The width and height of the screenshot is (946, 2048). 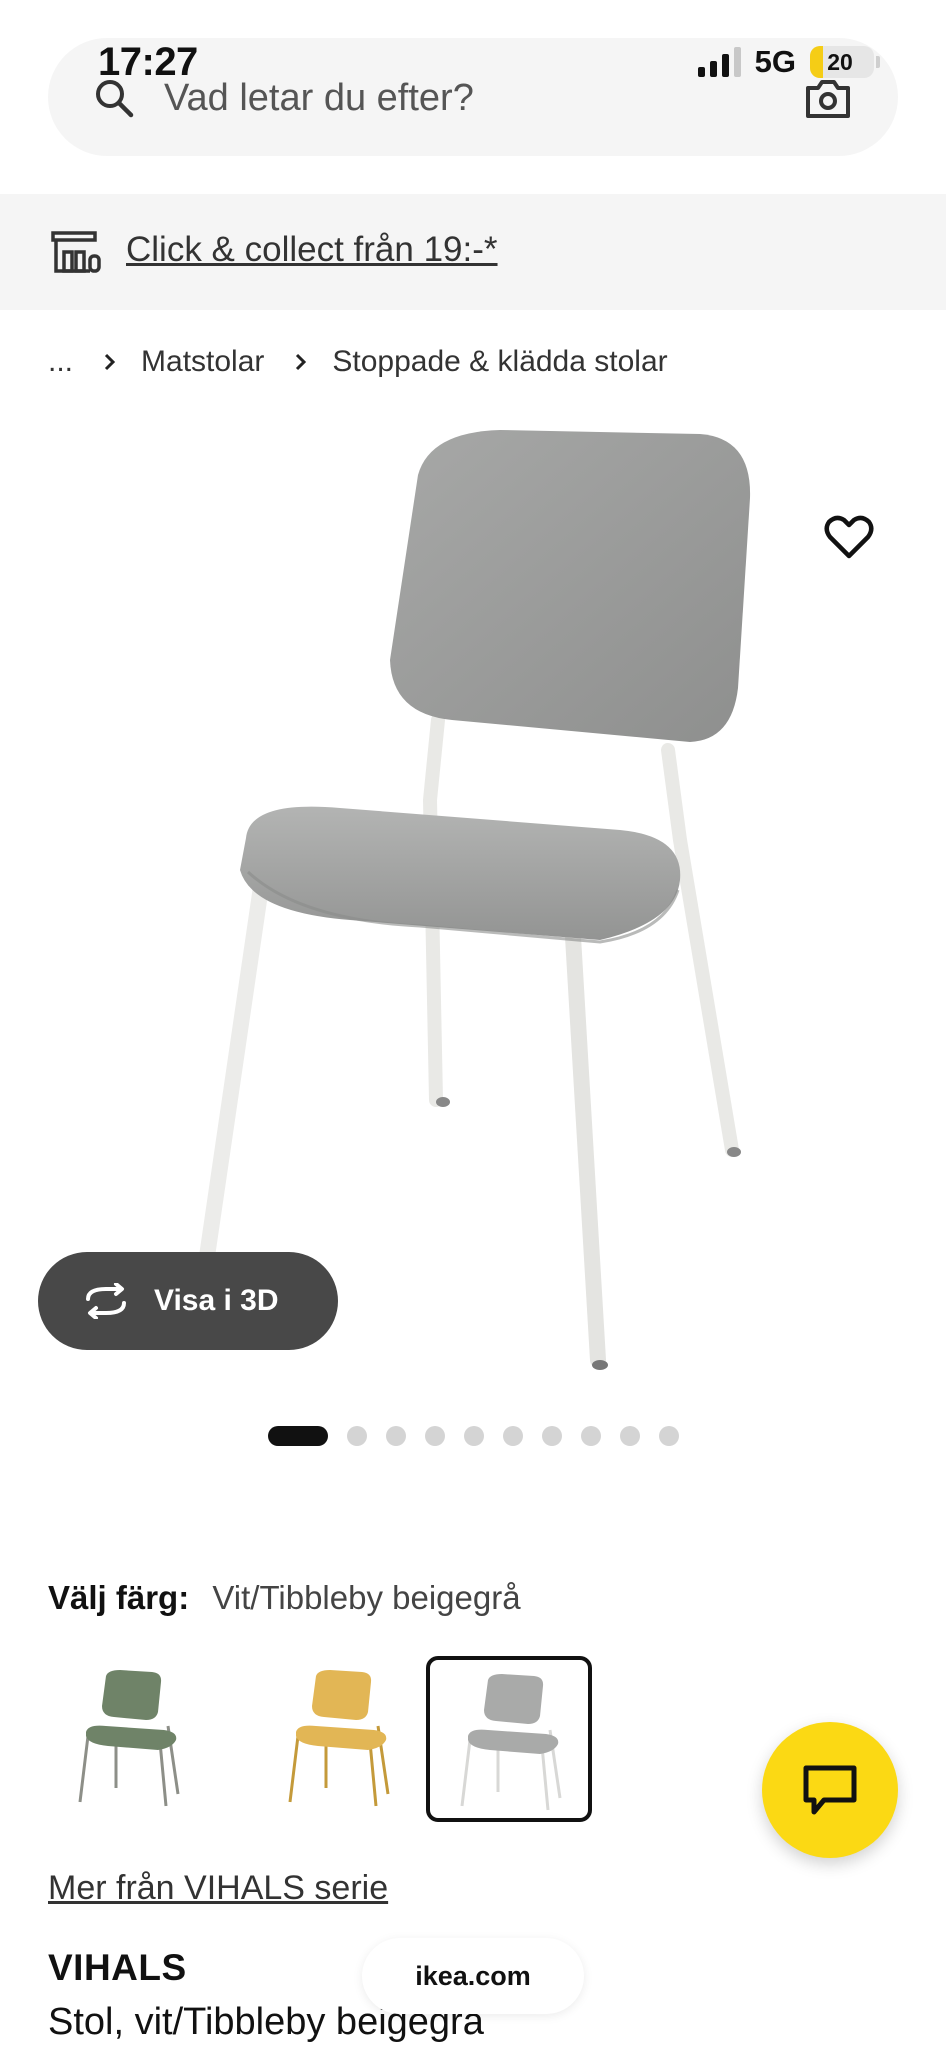 I want to click on camera-icon, so click(x=828, y=98).